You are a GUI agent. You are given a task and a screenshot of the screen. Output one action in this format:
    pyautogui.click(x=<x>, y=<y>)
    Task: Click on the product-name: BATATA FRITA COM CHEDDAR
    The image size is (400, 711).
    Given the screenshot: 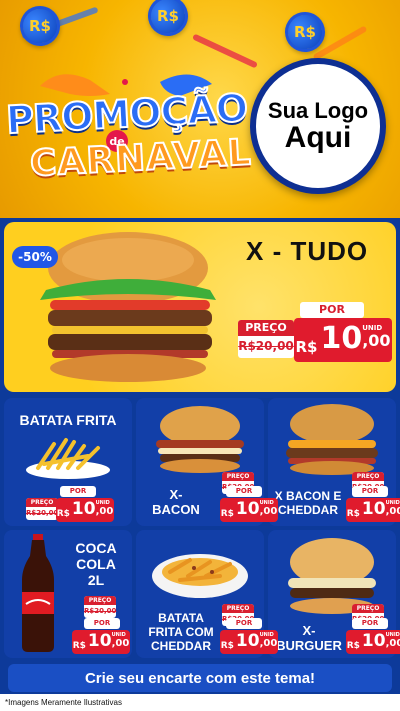 What is the action you would take?
    pyautogui.click(x=181, y=632)
    